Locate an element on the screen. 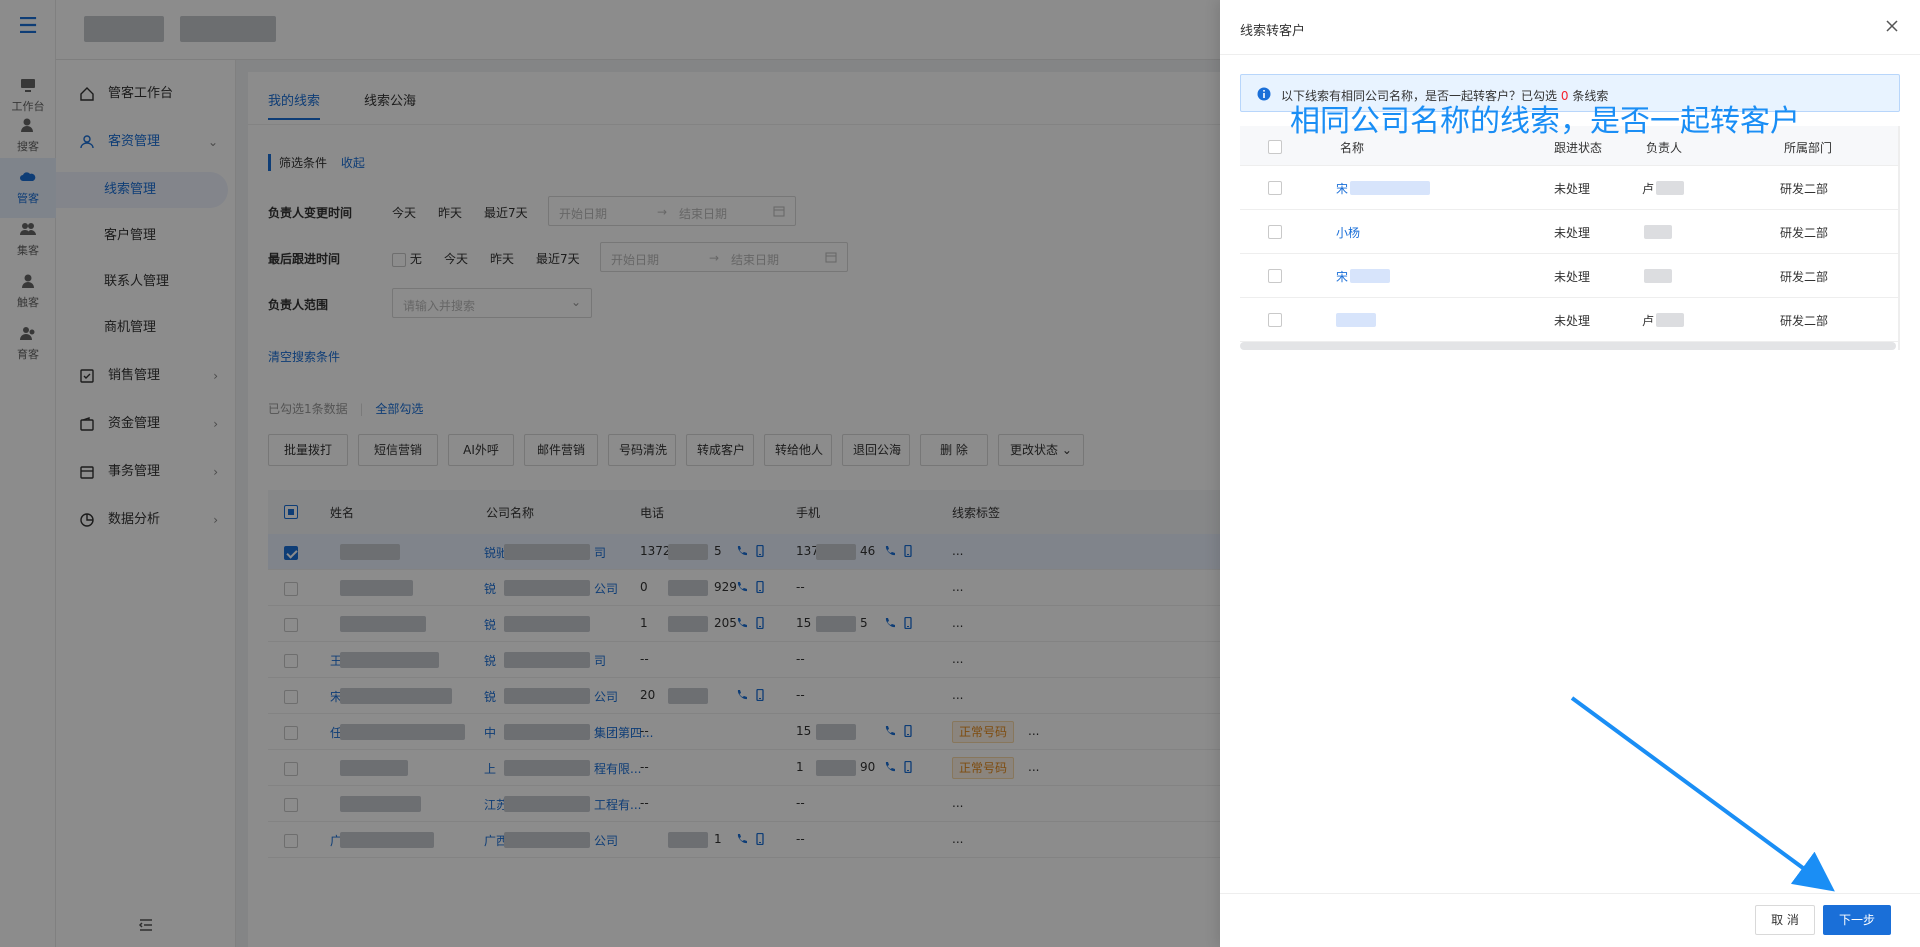  horizontal-scrollbar is located at coordinates (1568, 346).